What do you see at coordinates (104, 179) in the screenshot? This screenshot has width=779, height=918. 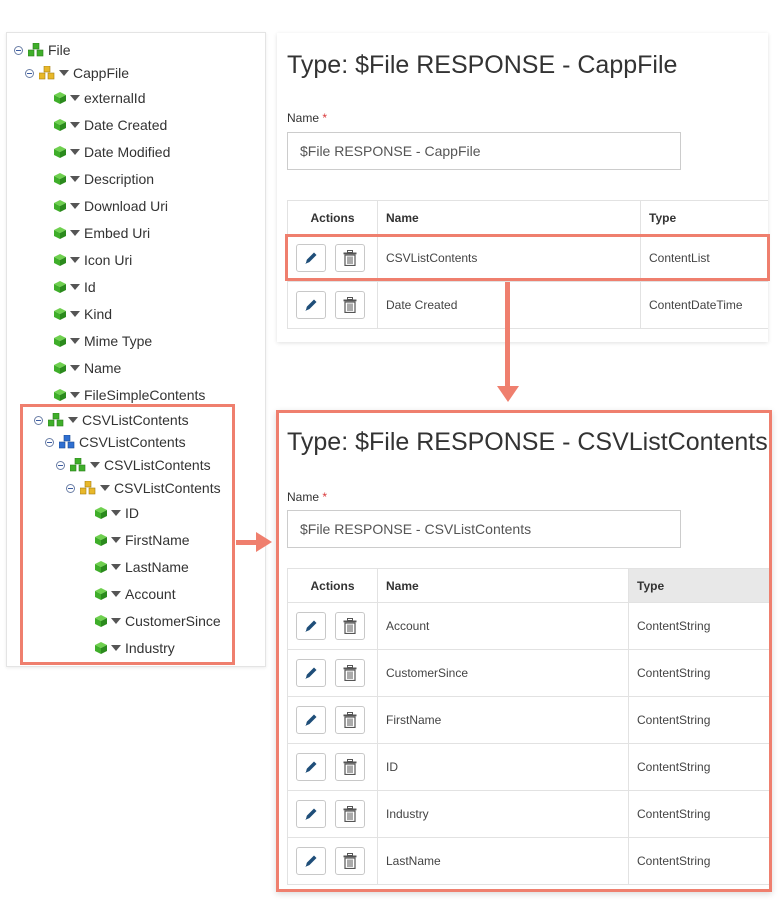 I see `tree-node-field: Description` at bounding box center [104, 179].